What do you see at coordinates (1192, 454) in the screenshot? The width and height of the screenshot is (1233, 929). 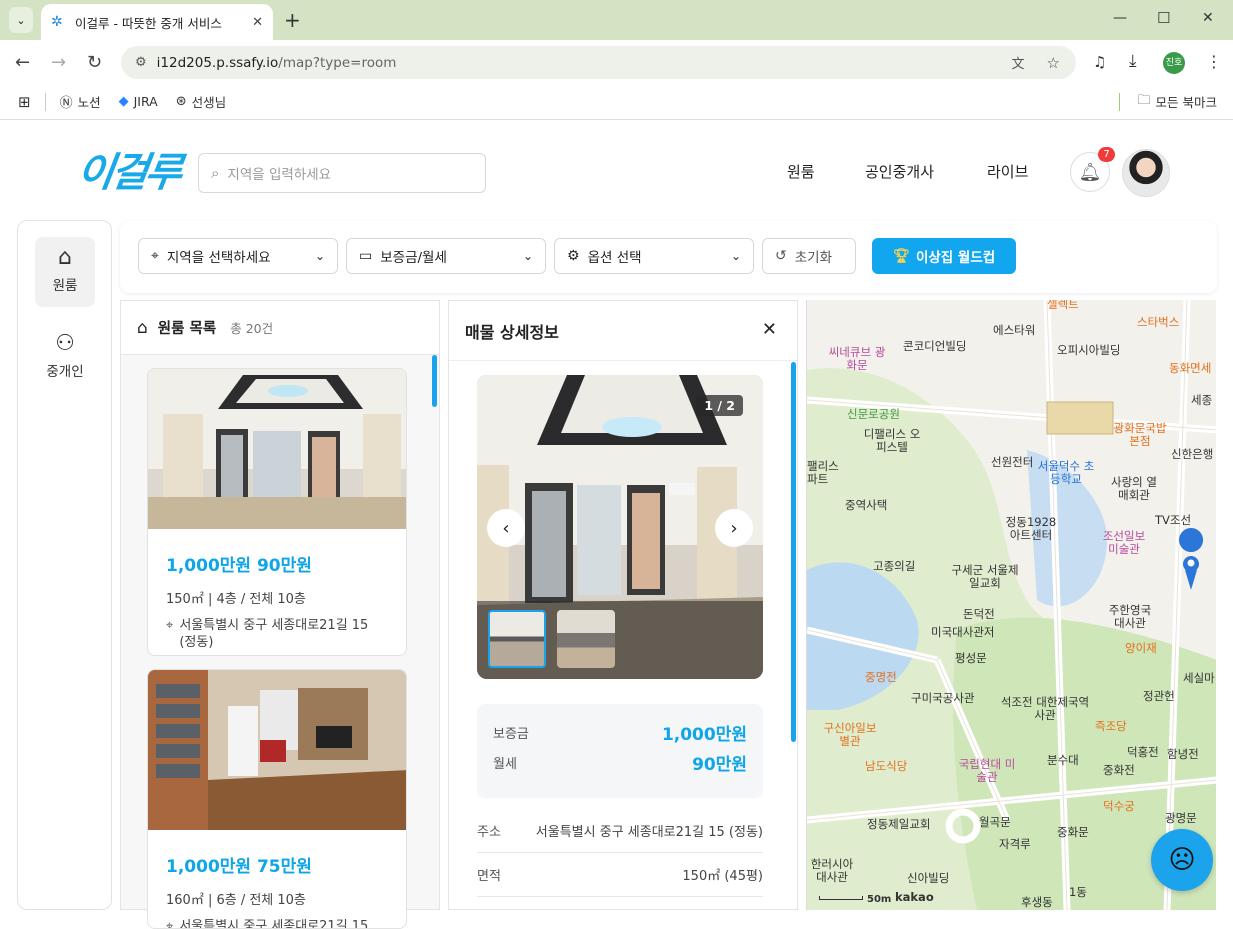 I see `map-label: 신한은행` at bounding box center [1192, 454].